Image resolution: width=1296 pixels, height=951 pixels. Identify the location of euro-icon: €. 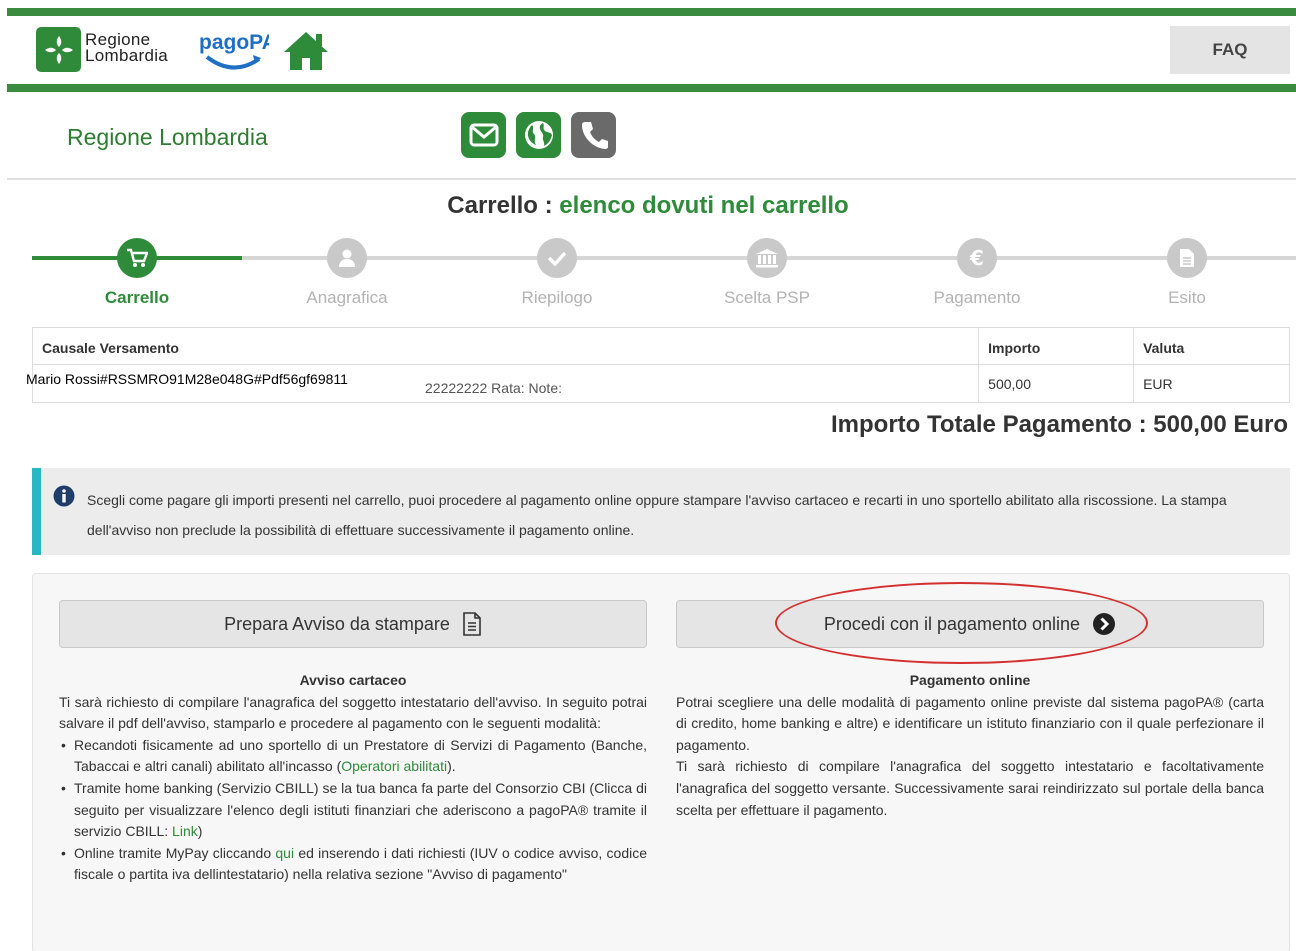
(977, 258).